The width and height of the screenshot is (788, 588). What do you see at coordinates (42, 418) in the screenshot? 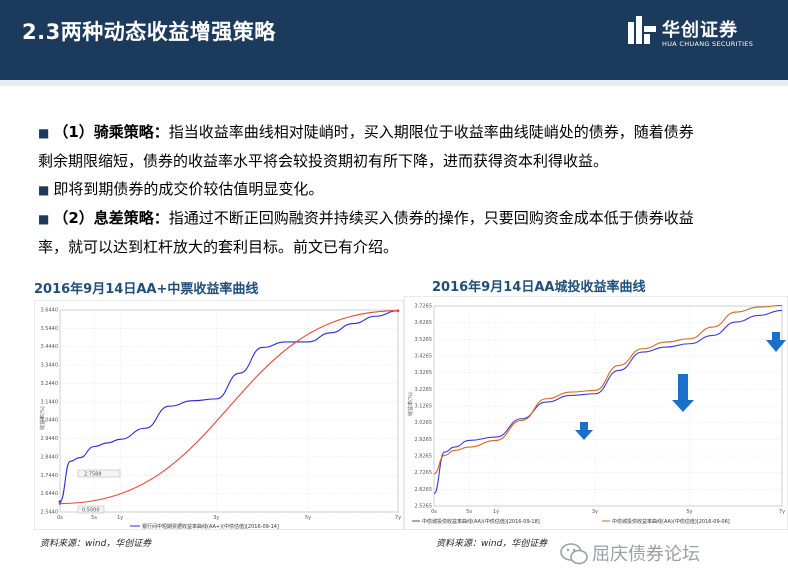
I see `left-ylabel: 收益率(%)` at bounding box center [42, 418].